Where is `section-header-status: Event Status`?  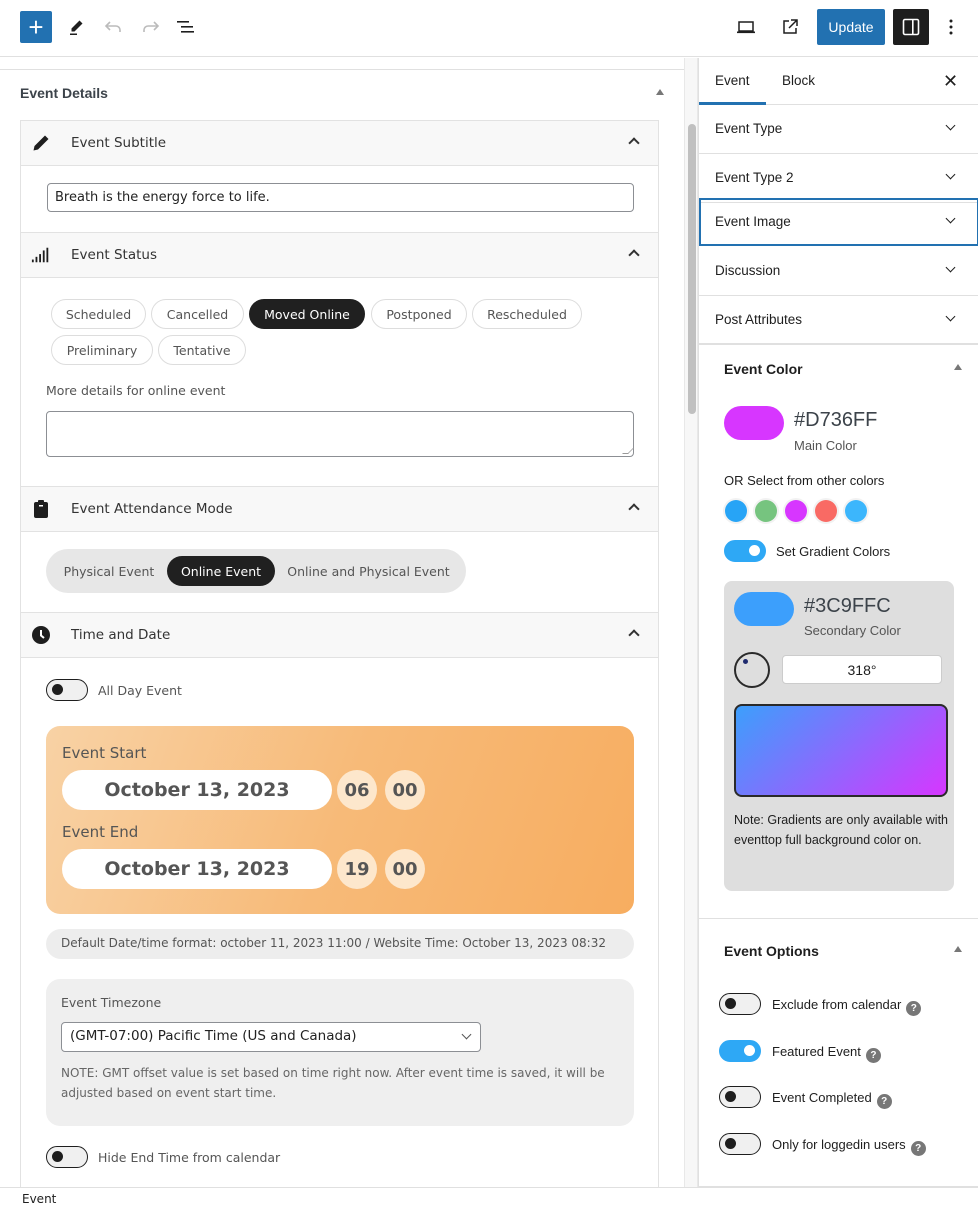
section-header-status: Event Status is located at coordinates (339, 255).